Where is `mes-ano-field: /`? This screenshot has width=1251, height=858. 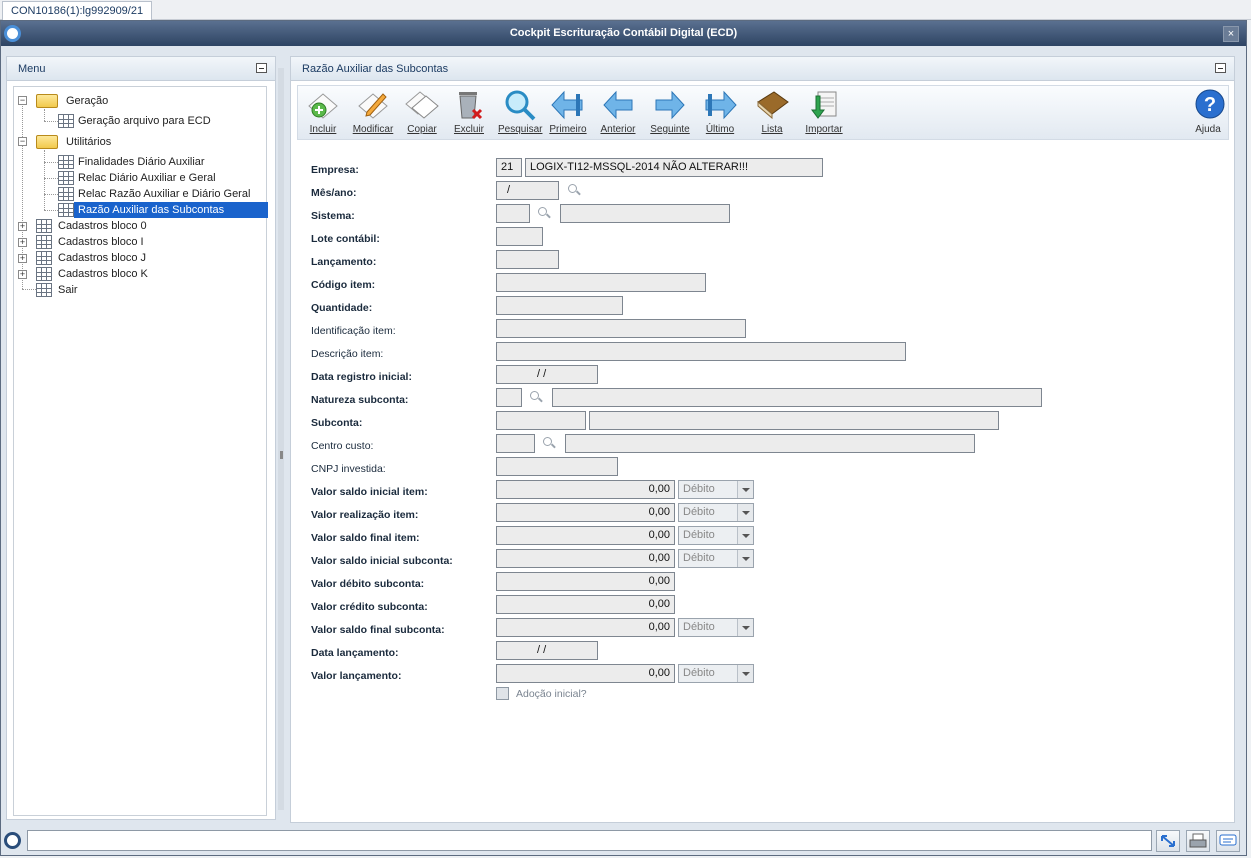
mes-ano-field: / is located at coordinates (527, 190).